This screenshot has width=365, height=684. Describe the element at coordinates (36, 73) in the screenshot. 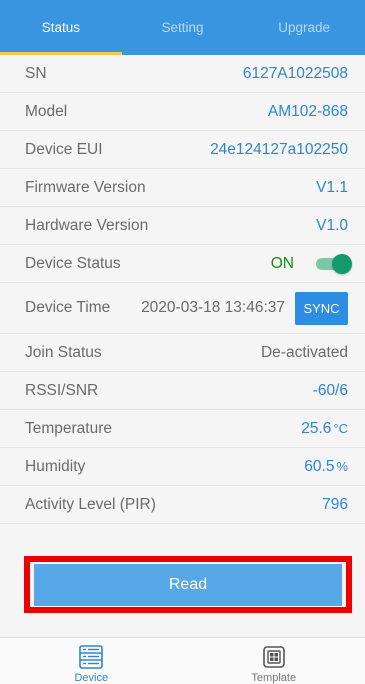

I see `sn-label: SN` at that location.